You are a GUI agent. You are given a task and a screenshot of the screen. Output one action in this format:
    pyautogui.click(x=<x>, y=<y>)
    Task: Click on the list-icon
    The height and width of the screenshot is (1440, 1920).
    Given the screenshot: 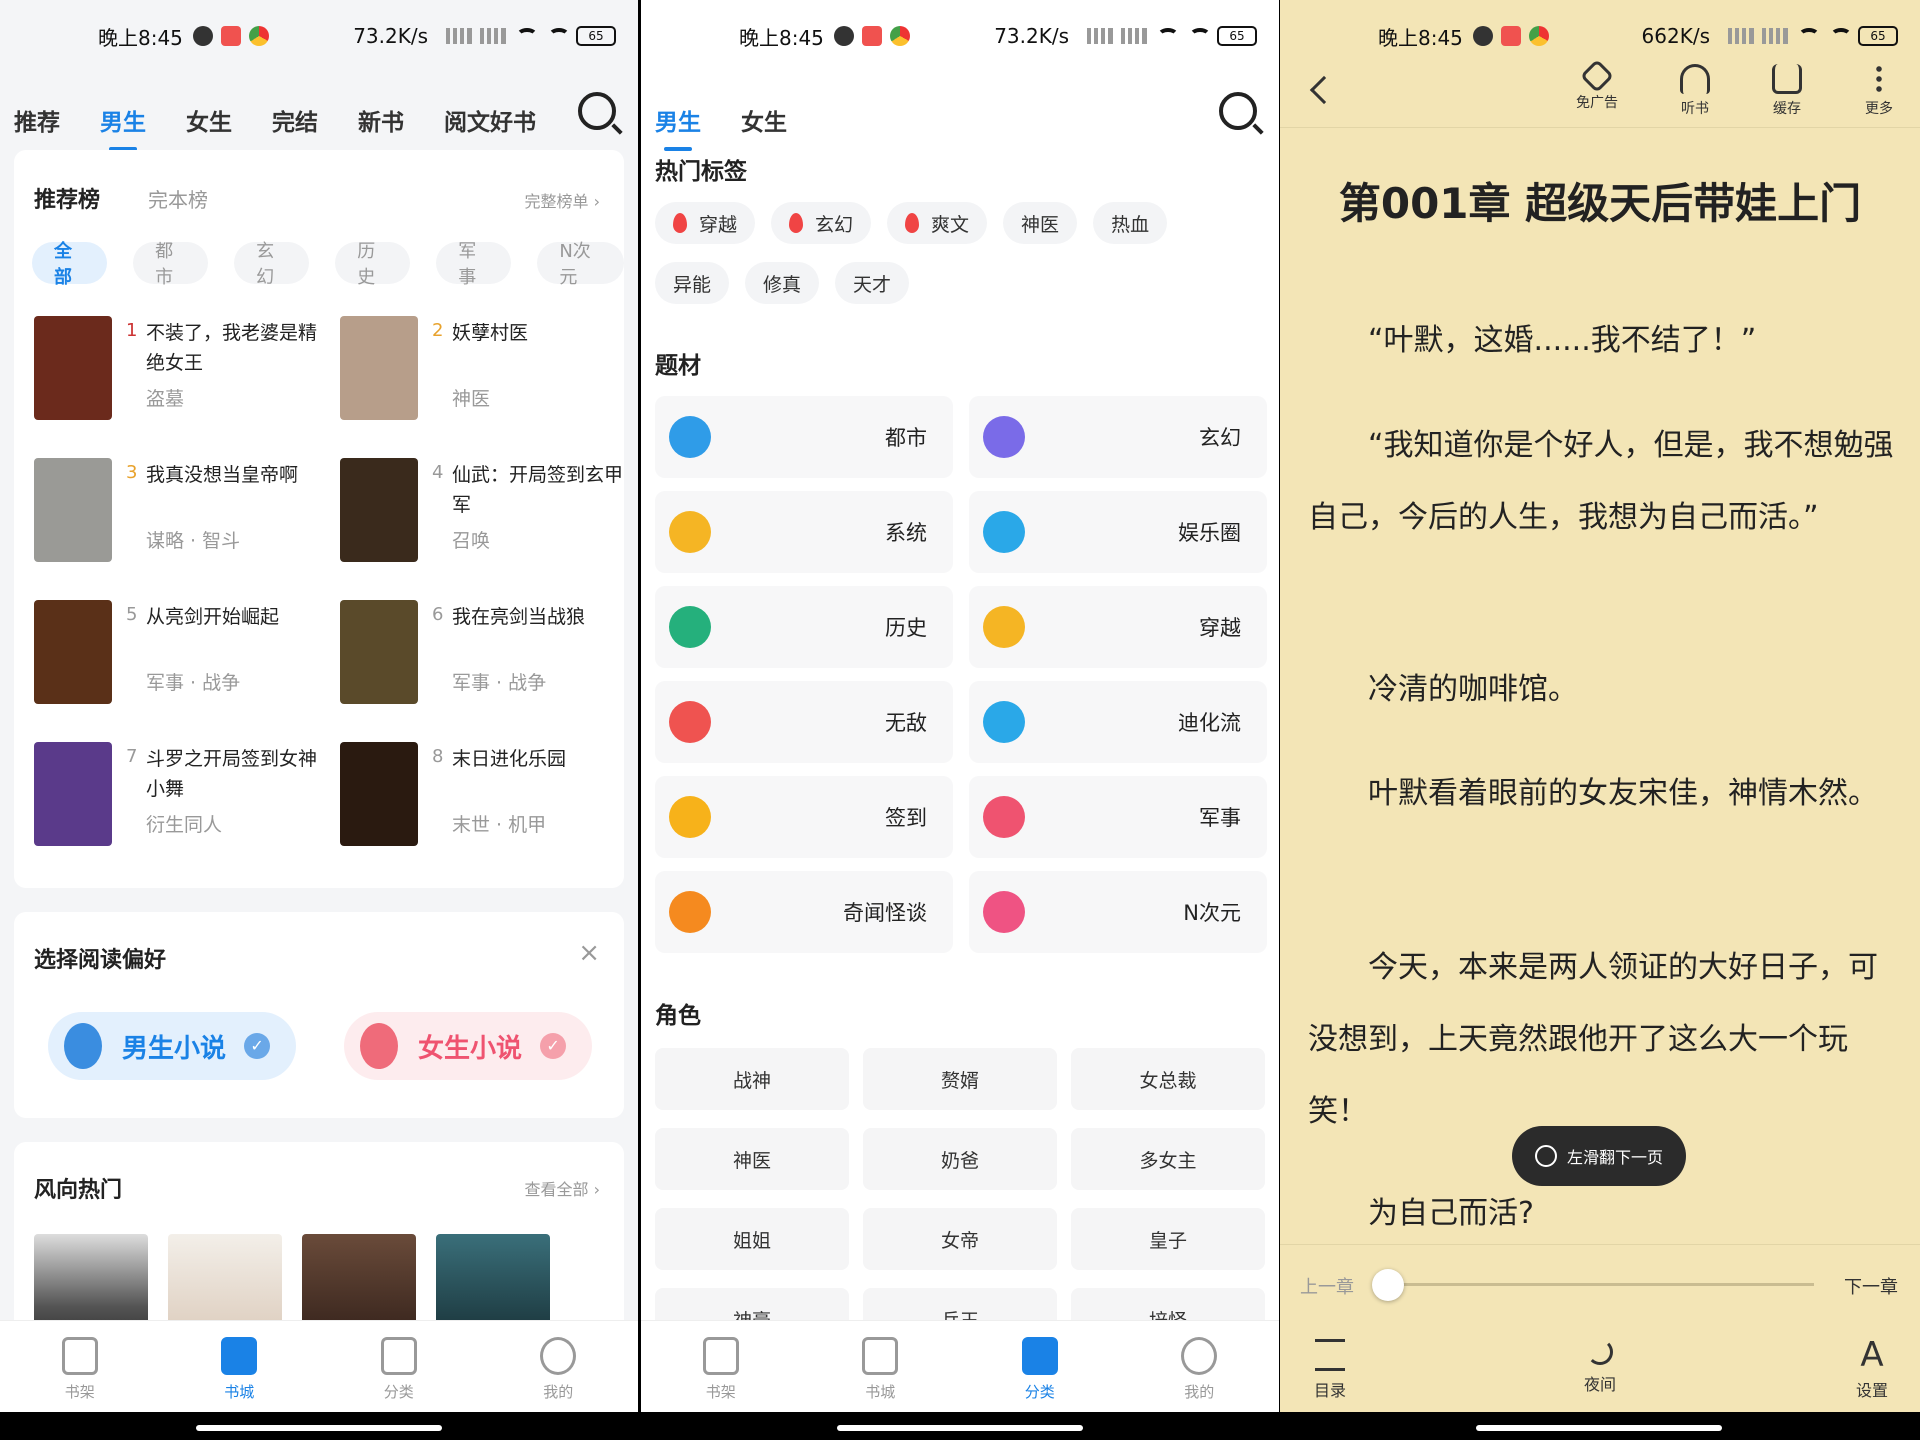 What is the action you would take?
    pyautogui.click(x=1330, y=1355)
    